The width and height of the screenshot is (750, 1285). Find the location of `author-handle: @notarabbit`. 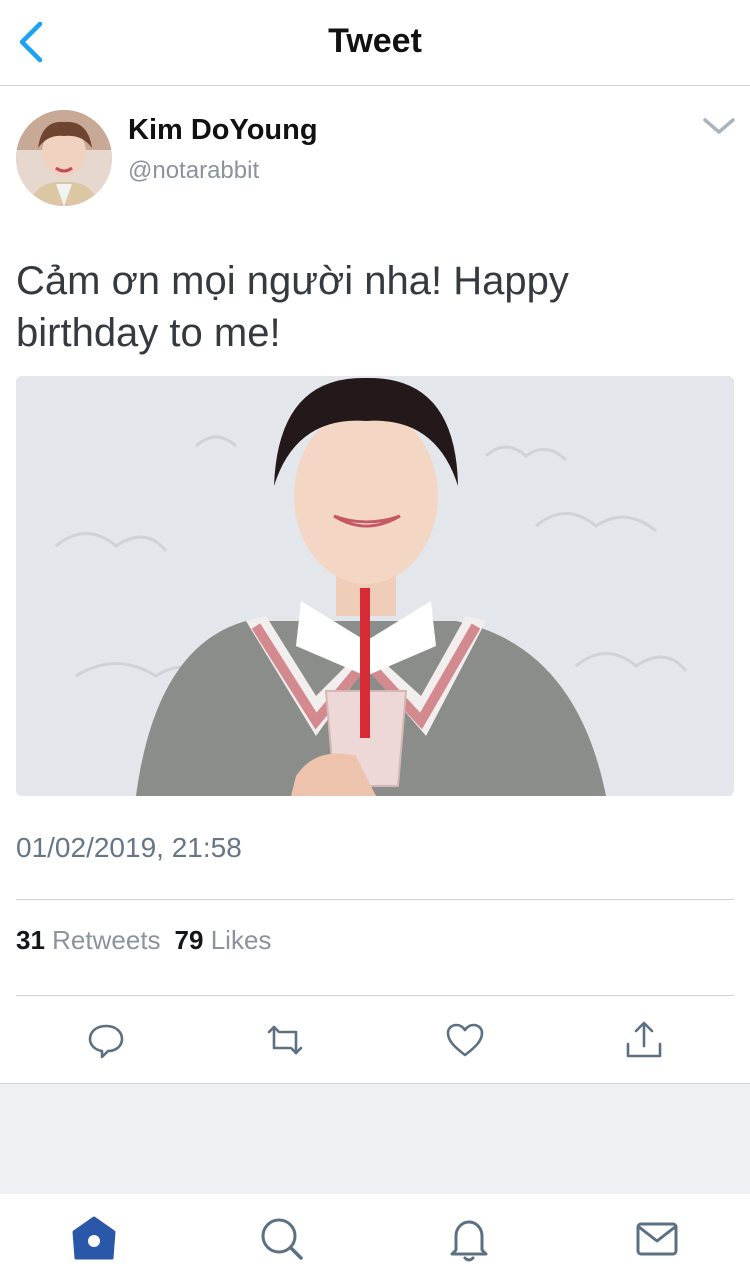

author-handle: @notarabbit is located at coordinates (193, 171).